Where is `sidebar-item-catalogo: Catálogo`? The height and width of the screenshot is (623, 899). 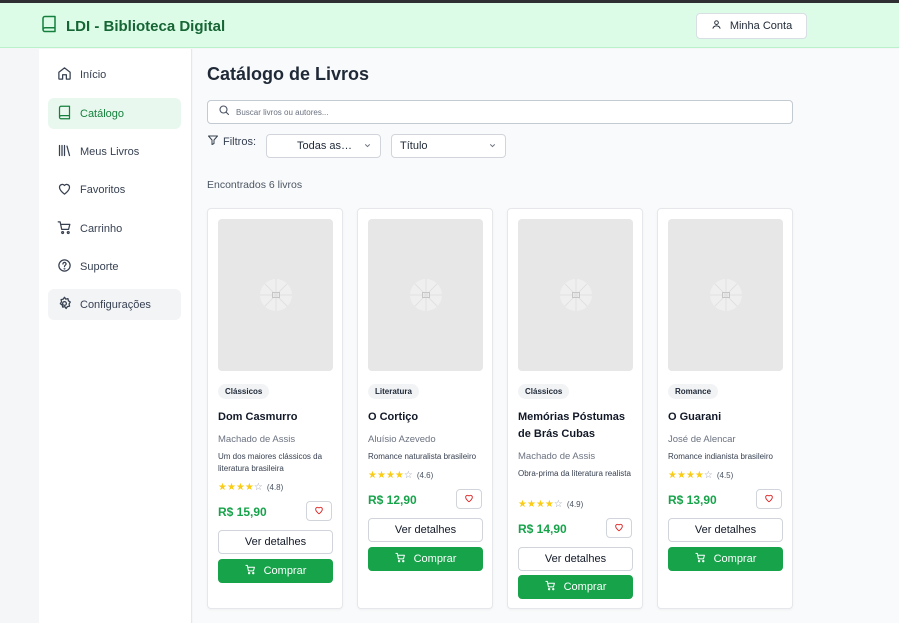
sidebar-item-catalogo: Catálogo is located at coordinates (114, 113).